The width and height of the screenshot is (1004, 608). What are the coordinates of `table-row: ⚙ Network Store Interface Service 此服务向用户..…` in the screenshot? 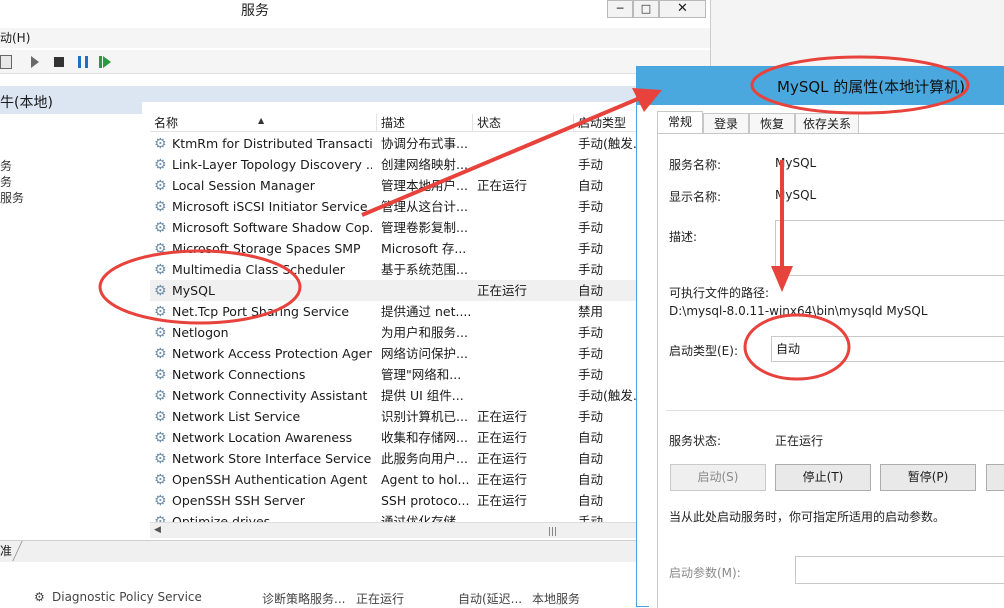 It's located at (394, 458).